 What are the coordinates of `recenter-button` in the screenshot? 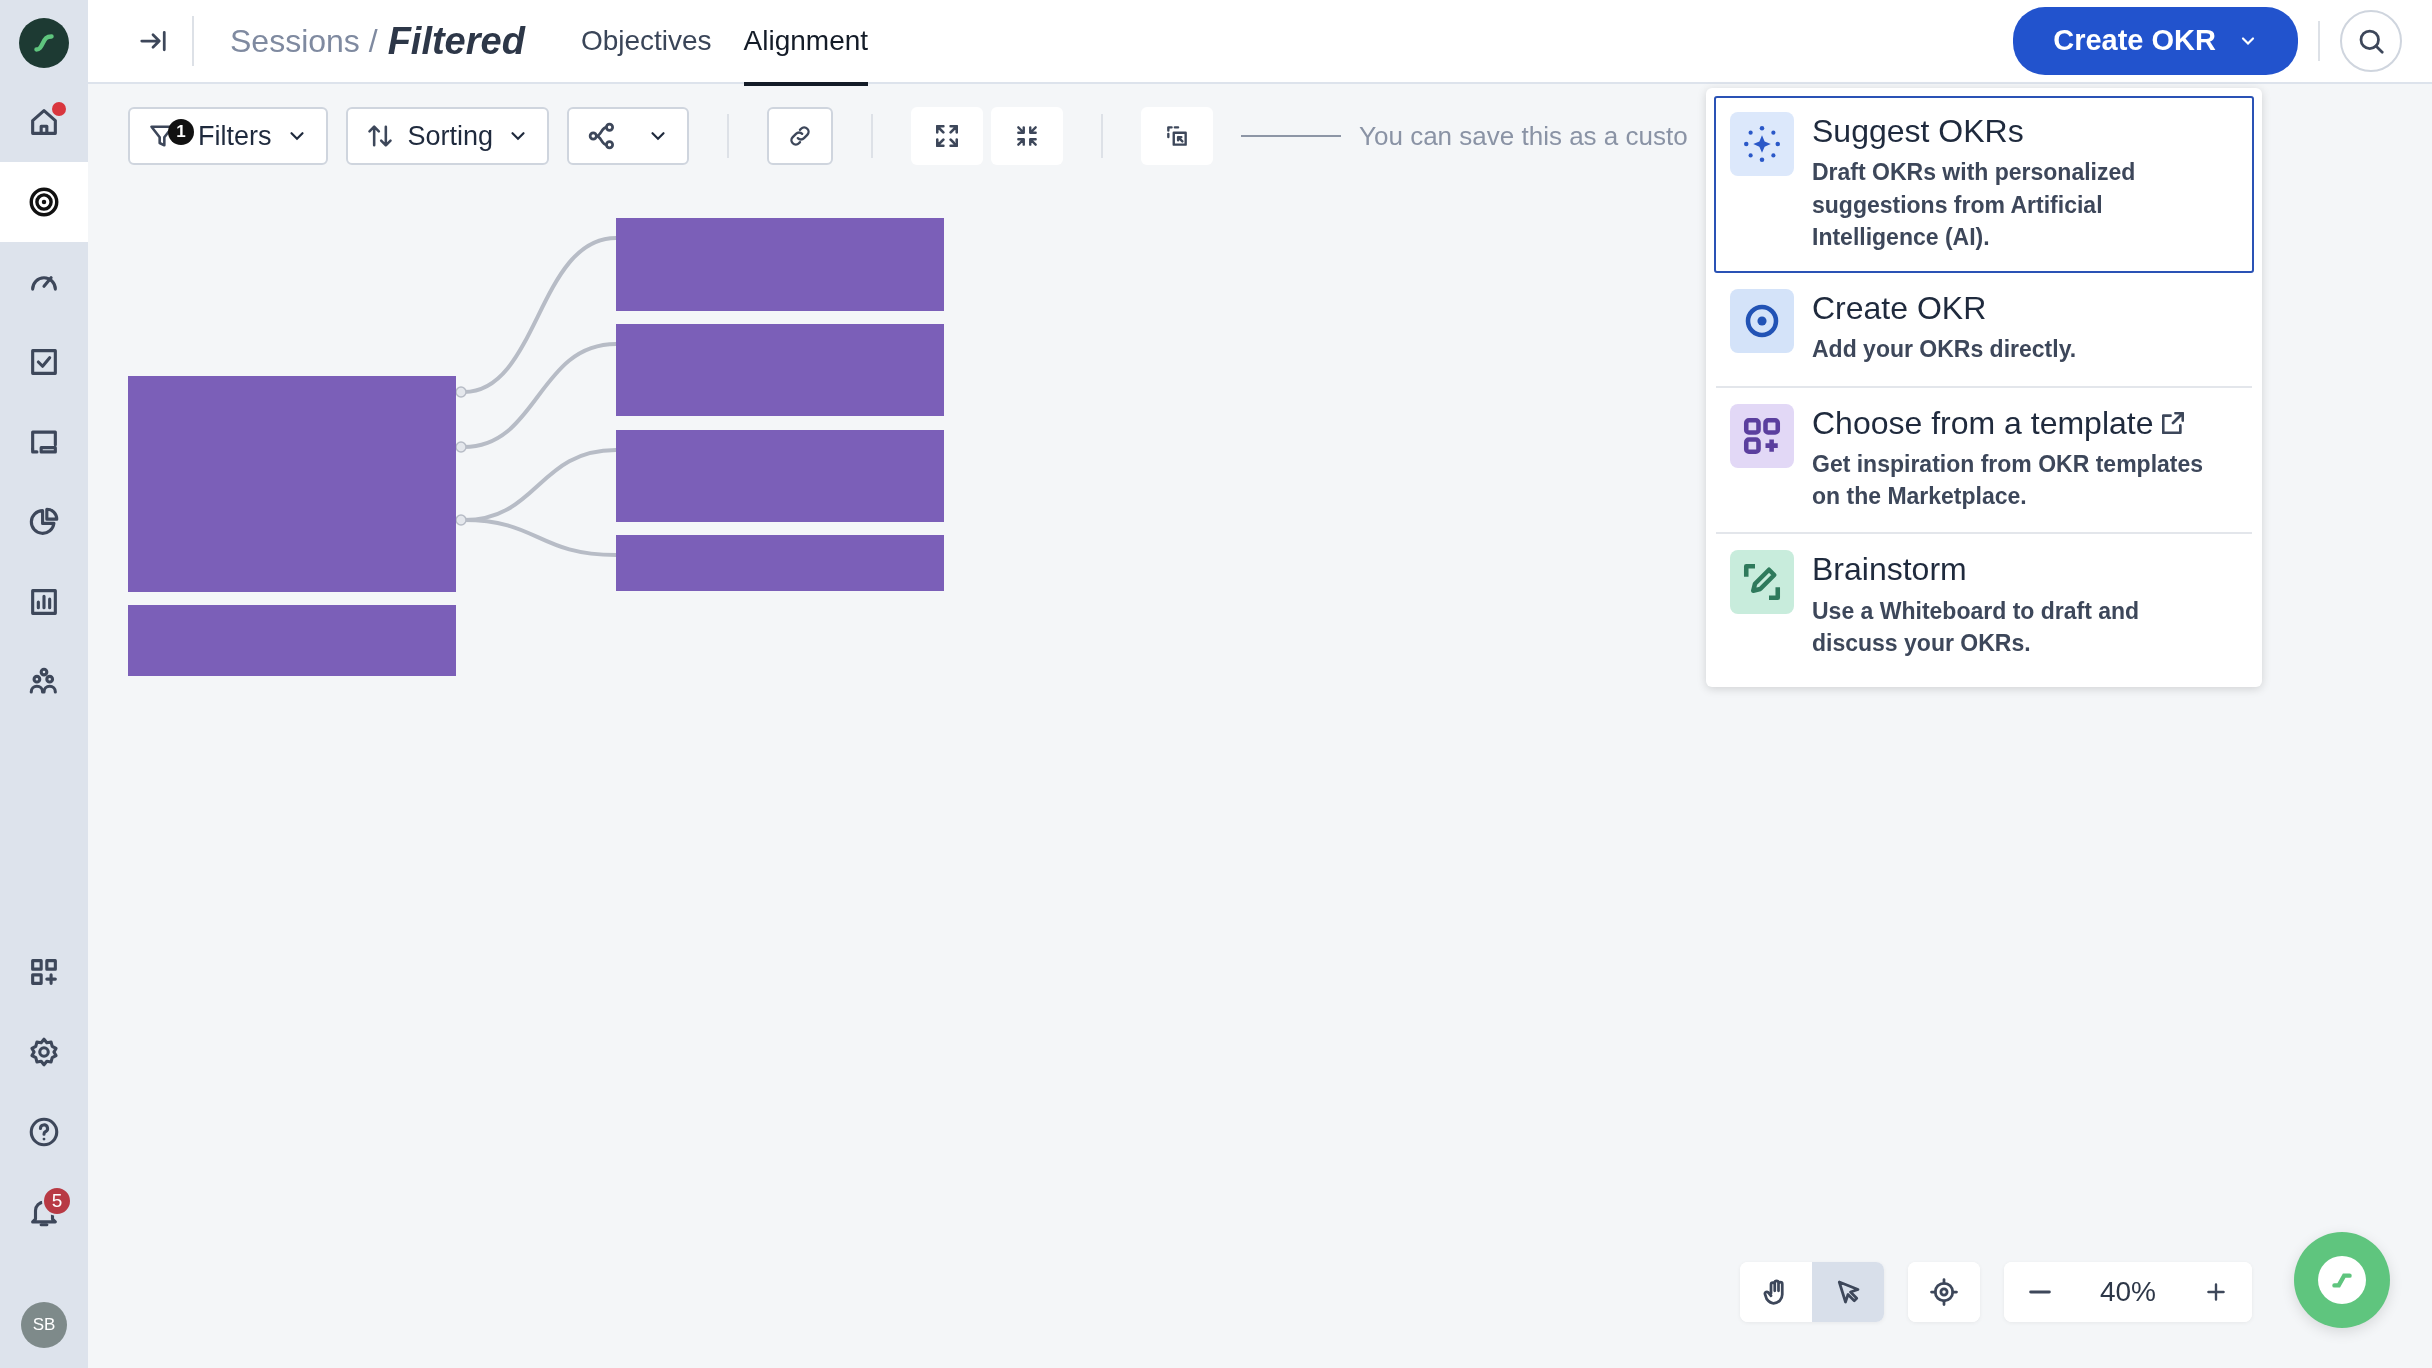 It's located at (1943, 1292).